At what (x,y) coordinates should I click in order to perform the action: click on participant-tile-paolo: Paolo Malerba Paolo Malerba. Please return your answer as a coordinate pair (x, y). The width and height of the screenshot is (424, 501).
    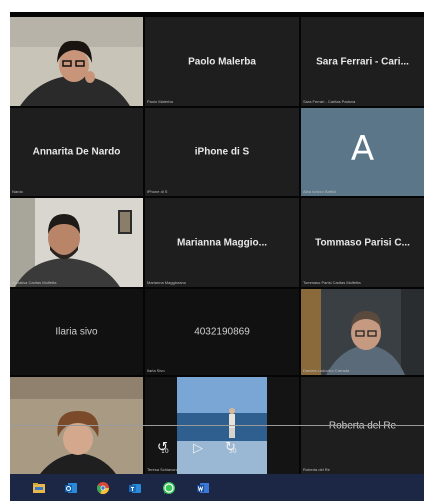
    Looking at the image, I should click on (222, 61).